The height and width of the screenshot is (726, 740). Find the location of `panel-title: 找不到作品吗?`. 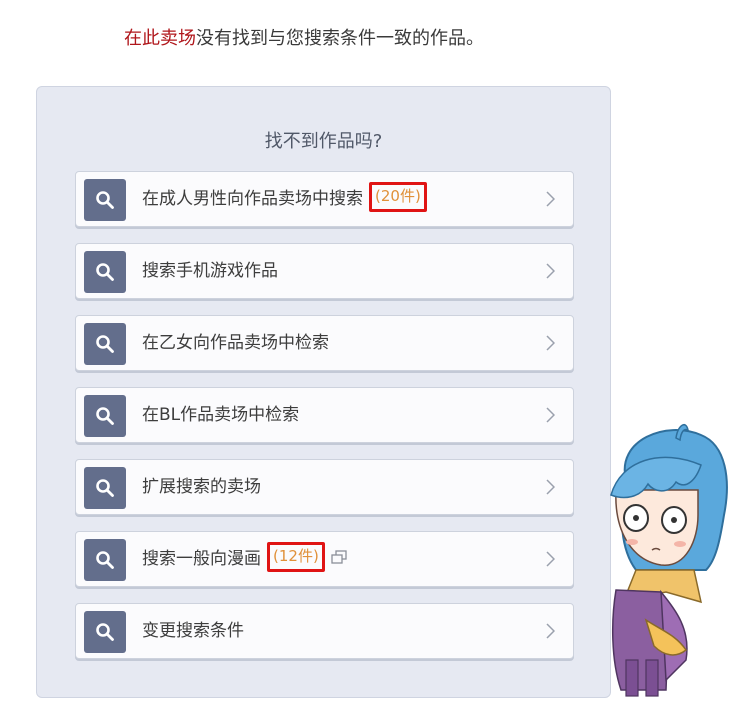

panel-title: 找不到作品吗? is located at coordinates (323, 141).